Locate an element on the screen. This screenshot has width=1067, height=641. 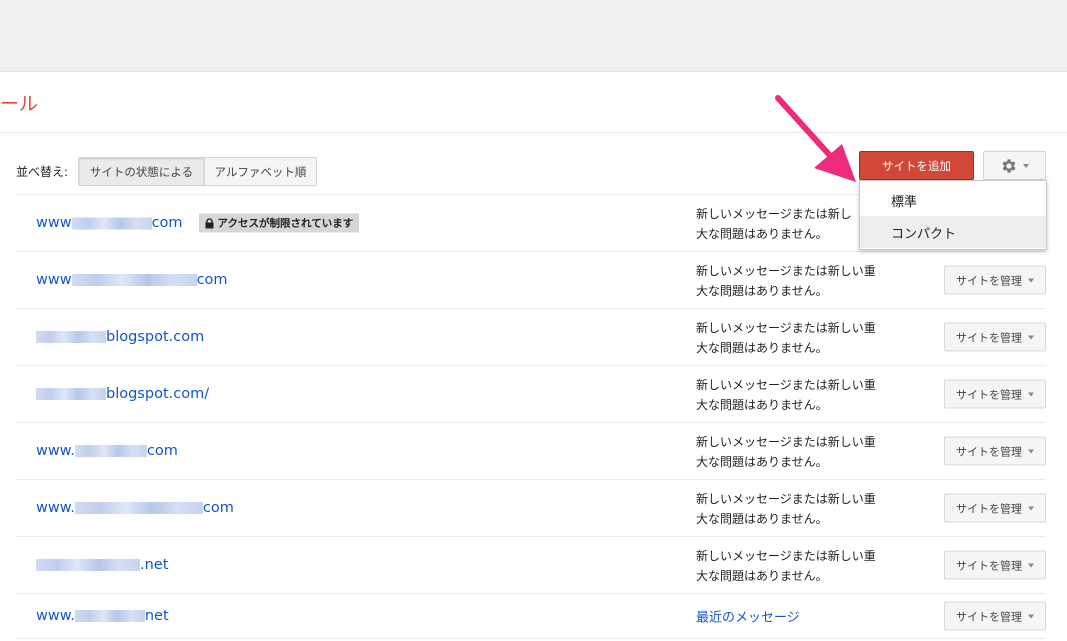
display-density-menu: 標準 コンパクト is located at coordinates (953, 215).